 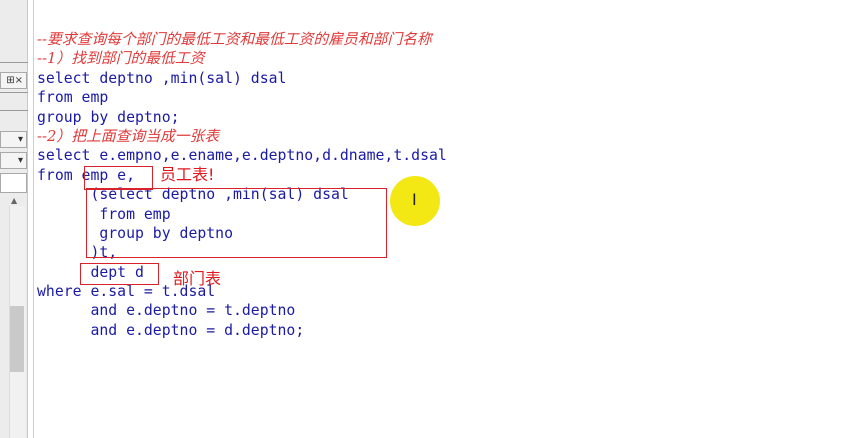 What do you see at coordinates (166, 311) in the screenshot?
I see `code-line: and e.deptno = t.deptno` at bounding box center [166, 311].